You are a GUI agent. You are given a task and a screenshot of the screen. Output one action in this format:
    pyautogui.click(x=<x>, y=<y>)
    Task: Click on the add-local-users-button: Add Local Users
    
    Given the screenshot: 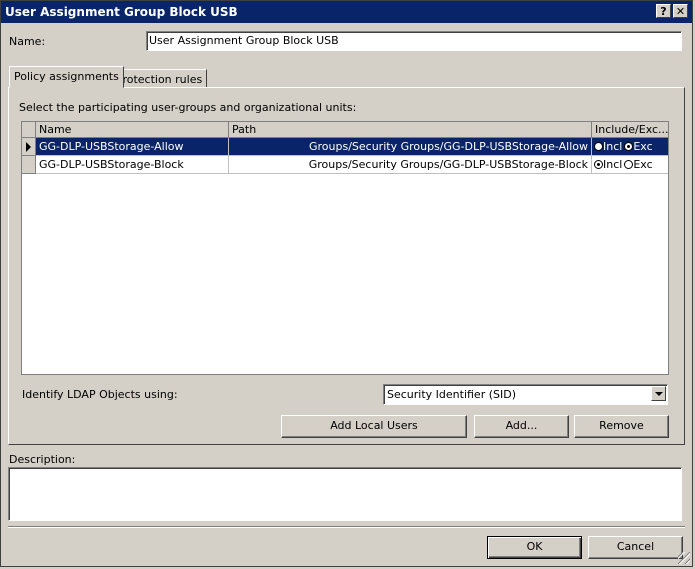 What is the action you would take?
    pyautogui.click(x=374, y=426)
    